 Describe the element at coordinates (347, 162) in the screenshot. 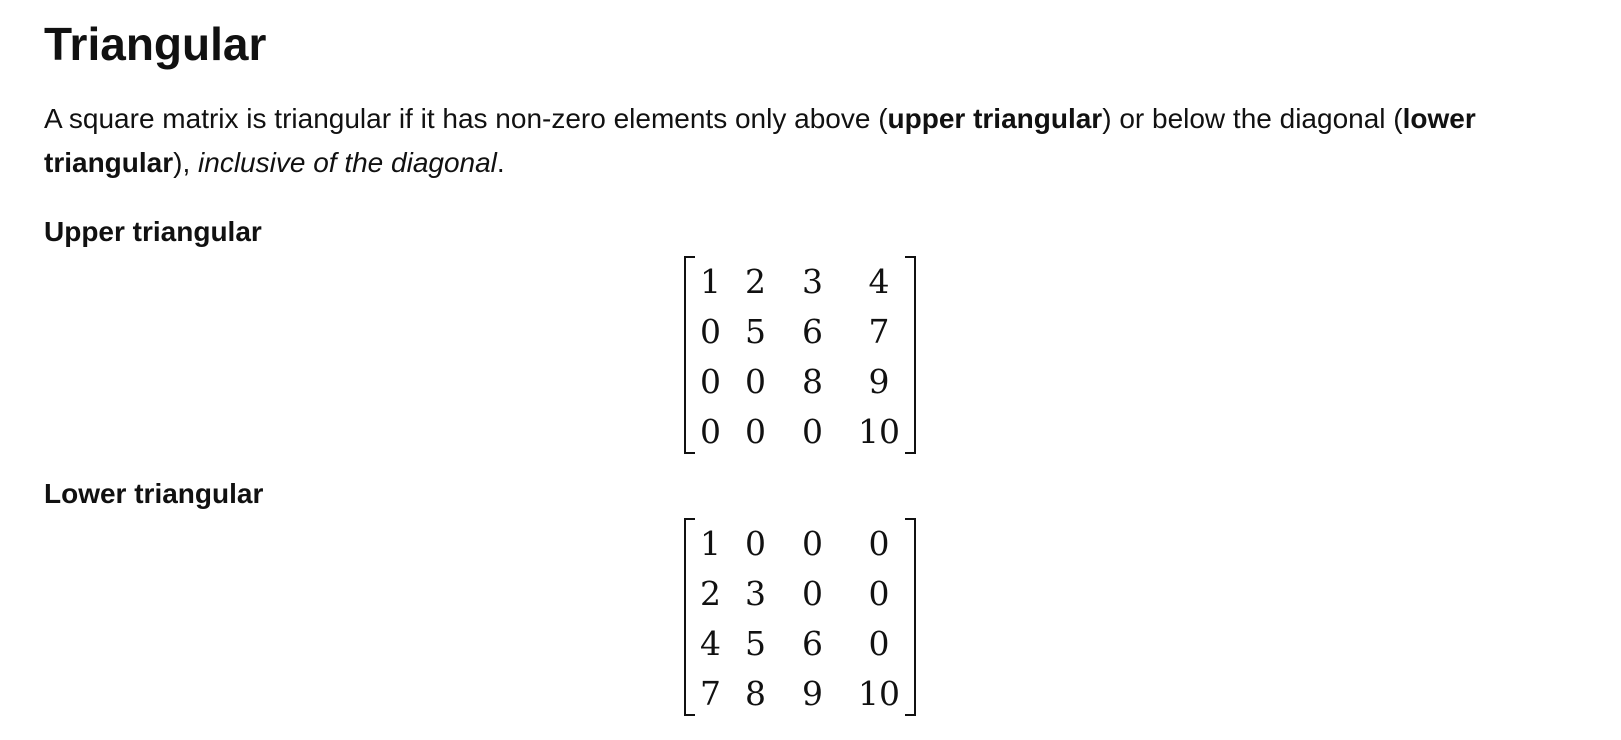

I see `diagonal-emphasis: inclusive of the diagonal` at that location.